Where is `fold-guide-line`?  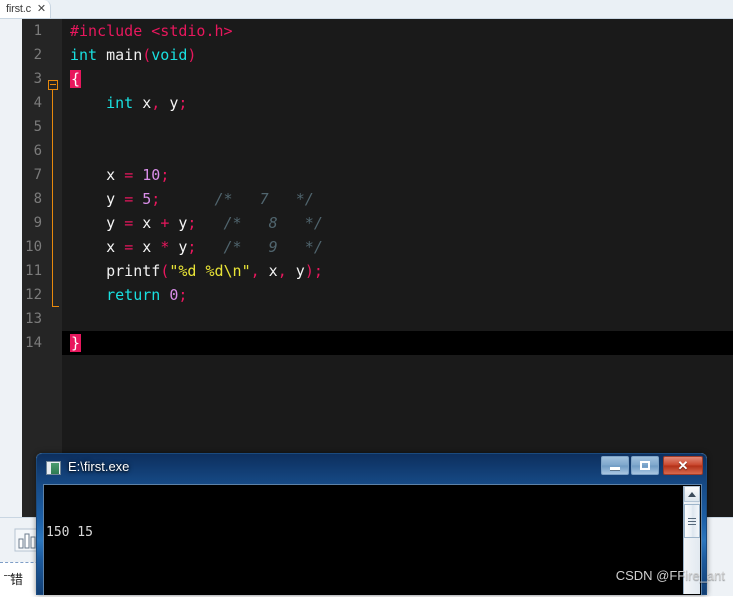
fold-guide-line is located at coordinates (52, 198).